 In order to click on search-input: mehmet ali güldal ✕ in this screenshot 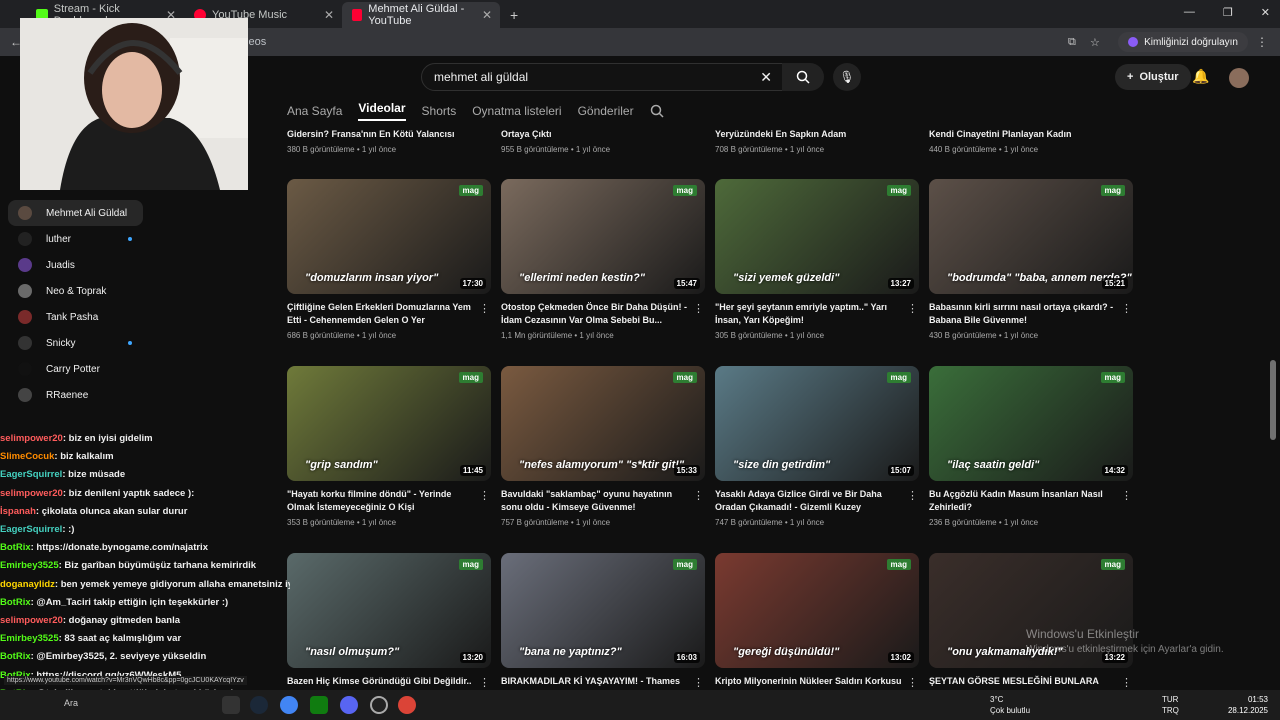, I will do `click(602, 77)`.